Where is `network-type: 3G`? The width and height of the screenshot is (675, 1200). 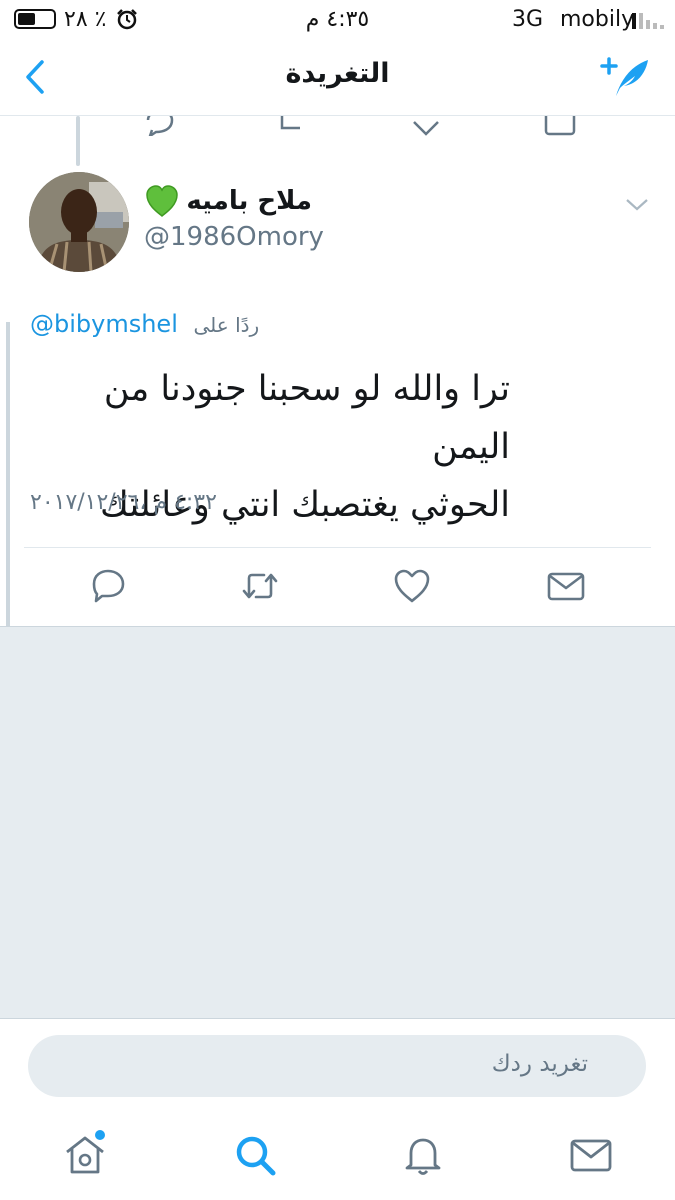 network-type: 3G is located at coordinates (528, 19).